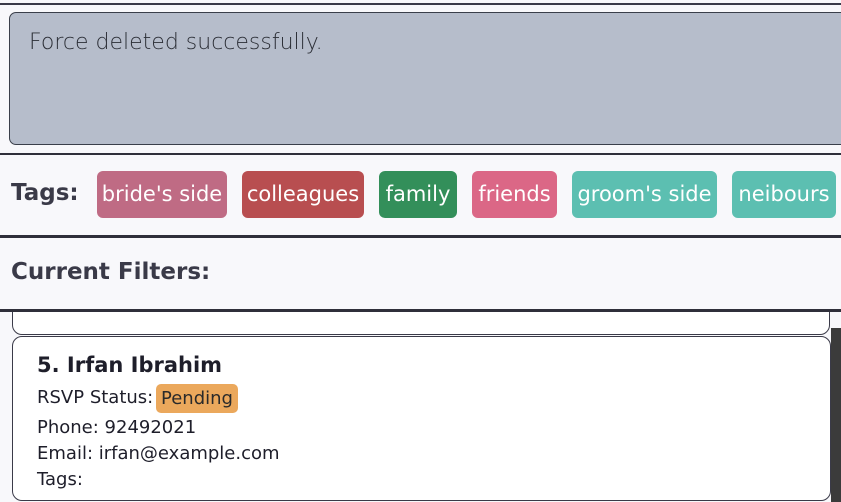  I want to click on guest-name: 5. Irfan Ibrahim, so click(130, 365).